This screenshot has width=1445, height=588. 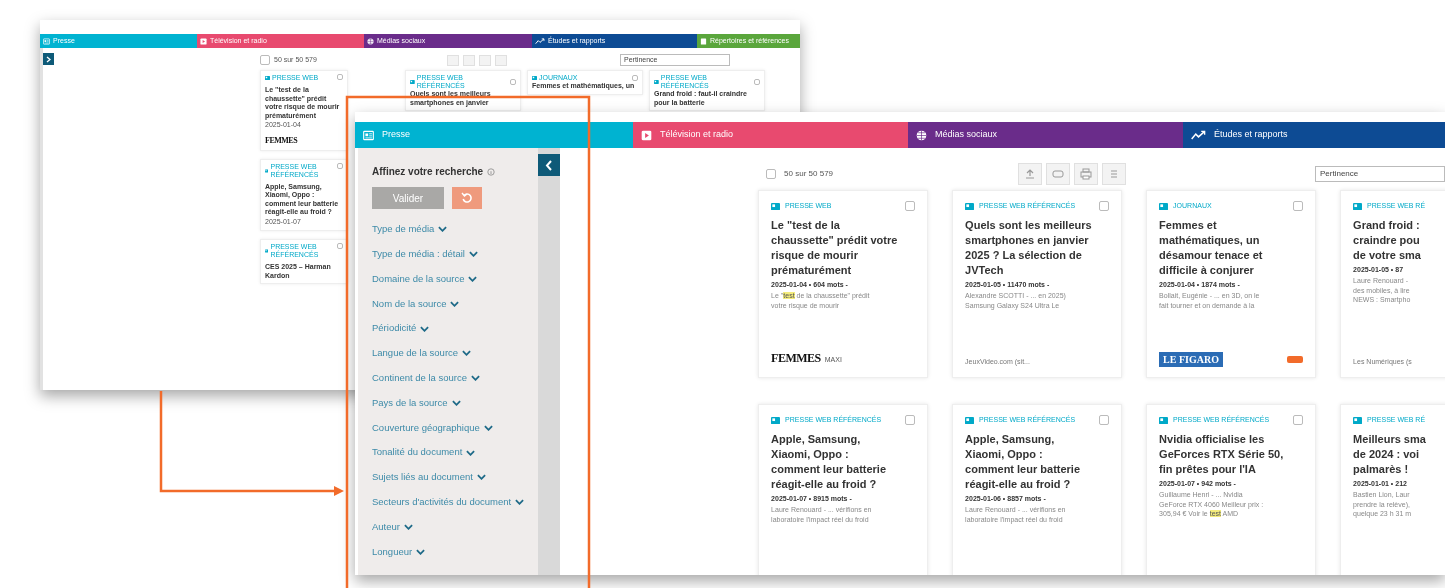 I want to click on card-title: Quels sont les meilleurs smartphones en janvier 2025 ? La sélection de JVTech, so click(x=1029, y=247).